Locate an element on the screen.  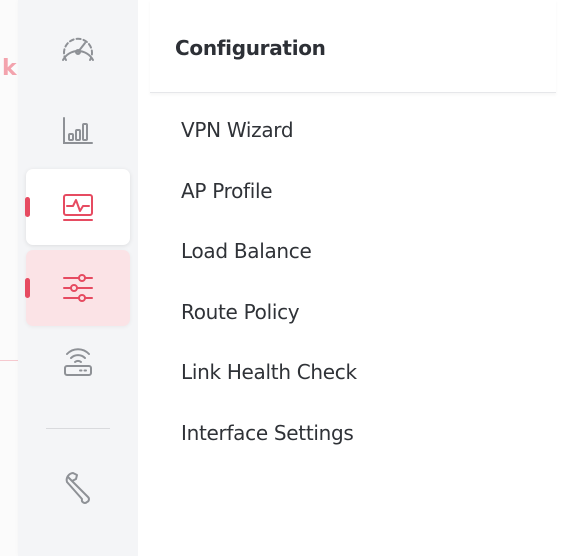
wrench-icon is located at coordinates (78, 490).